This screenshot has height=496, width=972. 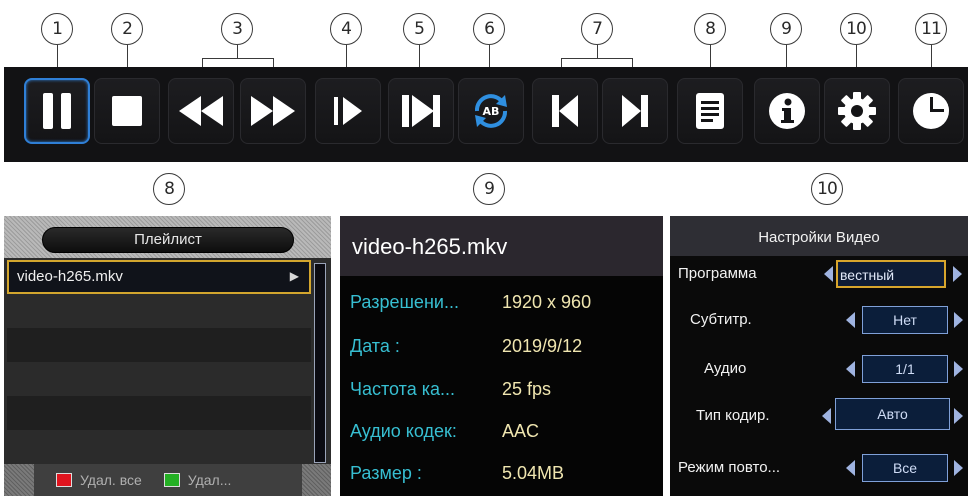 What do you see at coordinates (169, 189) in the screenshot?
I see `callout-panel-8: 8` at bounding box center [169, 189].